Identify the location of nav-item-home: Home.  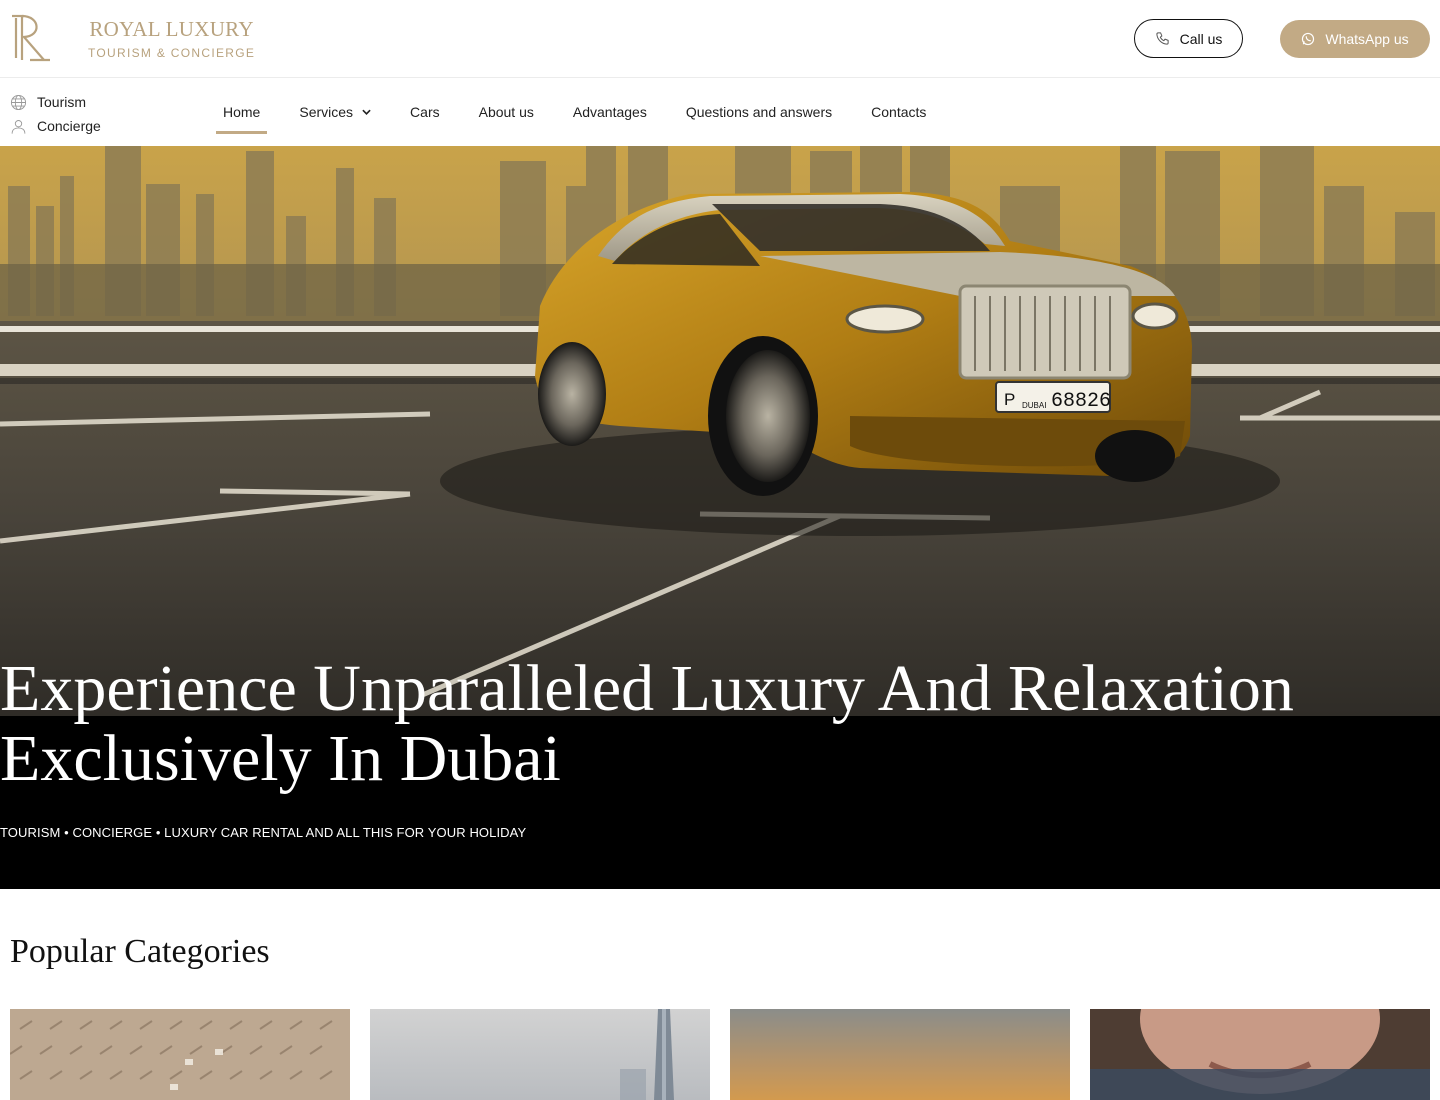
(242, 112).